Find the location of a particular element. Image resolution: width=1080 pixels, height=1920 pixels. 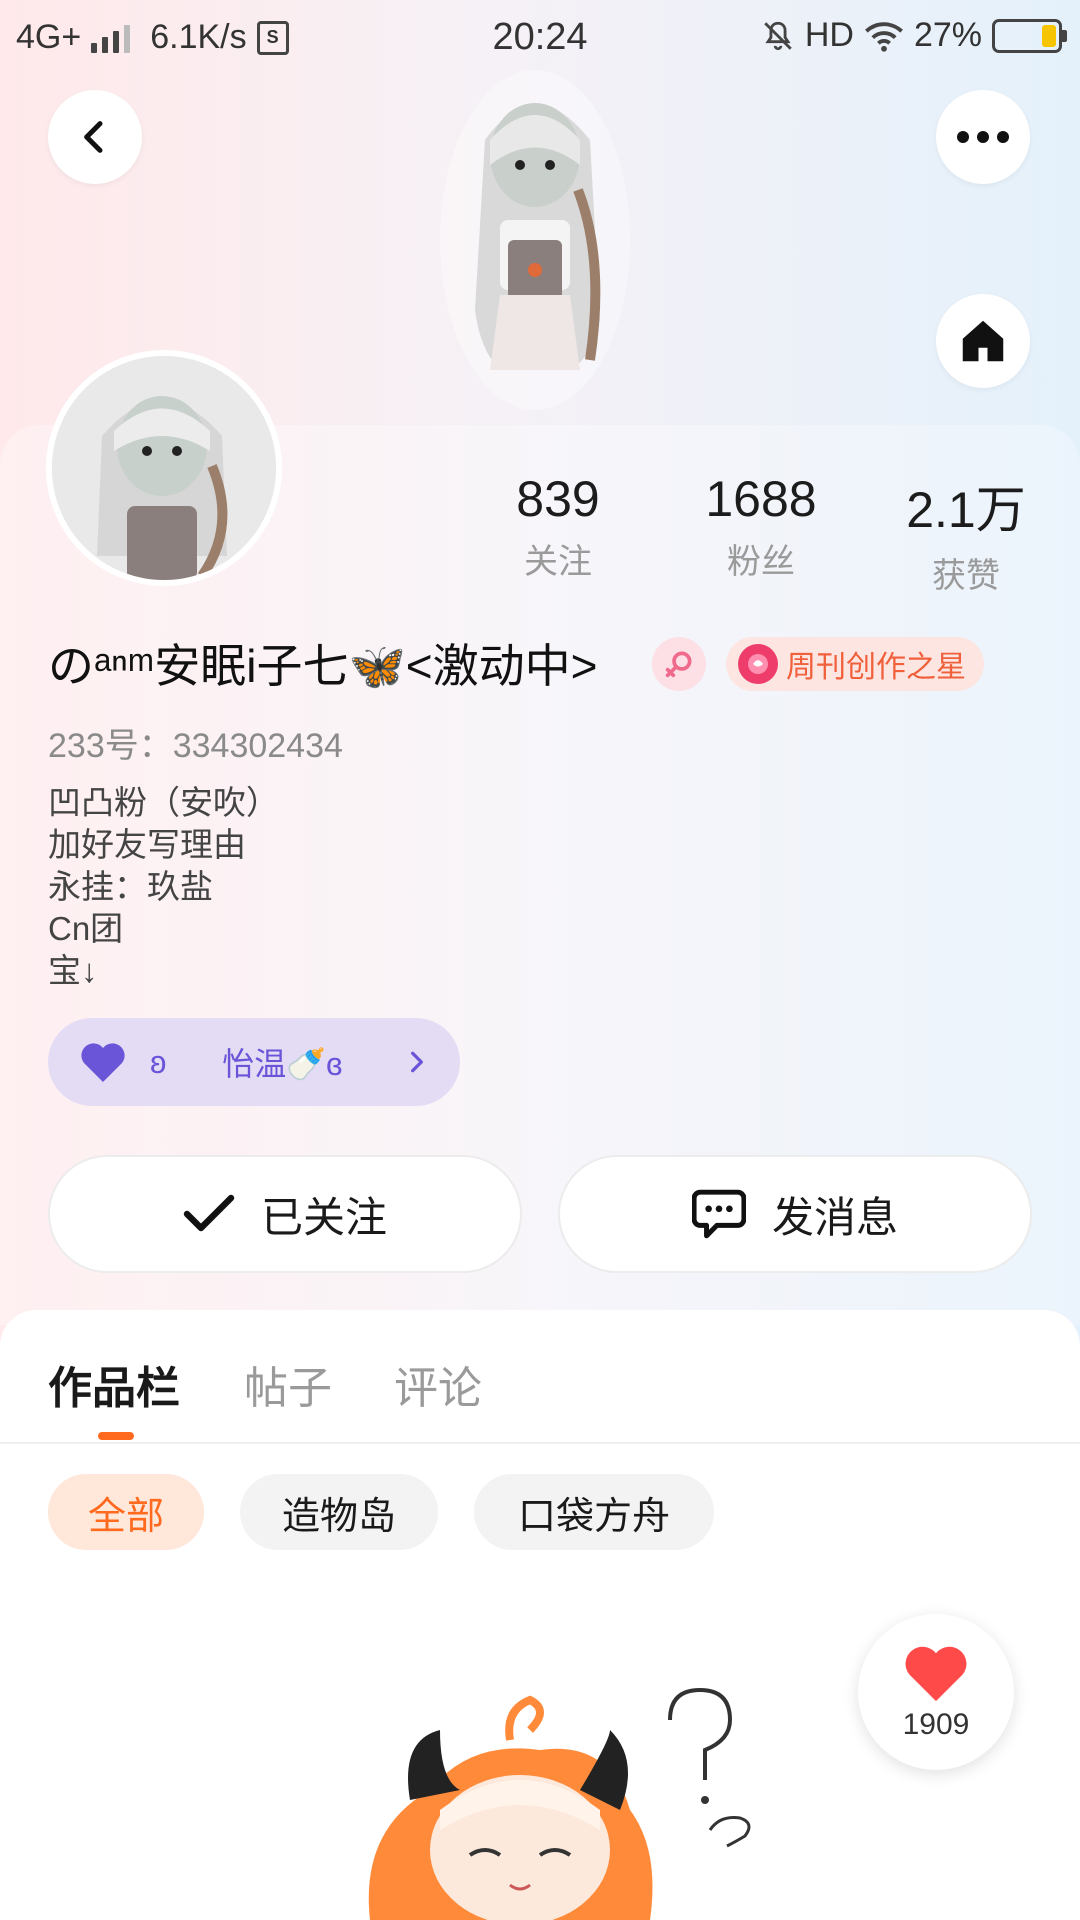

follow-label: 已关注 is located at coordinates (323, 1217).